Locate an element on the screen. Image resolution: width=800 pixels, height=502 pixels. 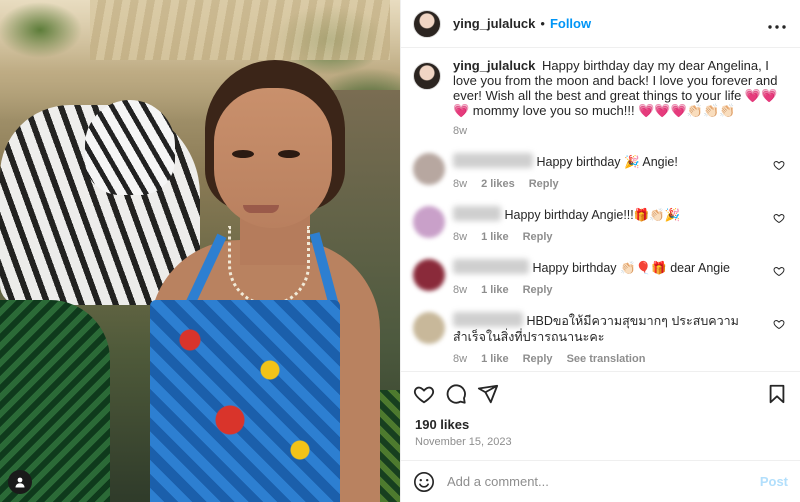
likes-count: 190 likes is located at coordinates (600, 423).